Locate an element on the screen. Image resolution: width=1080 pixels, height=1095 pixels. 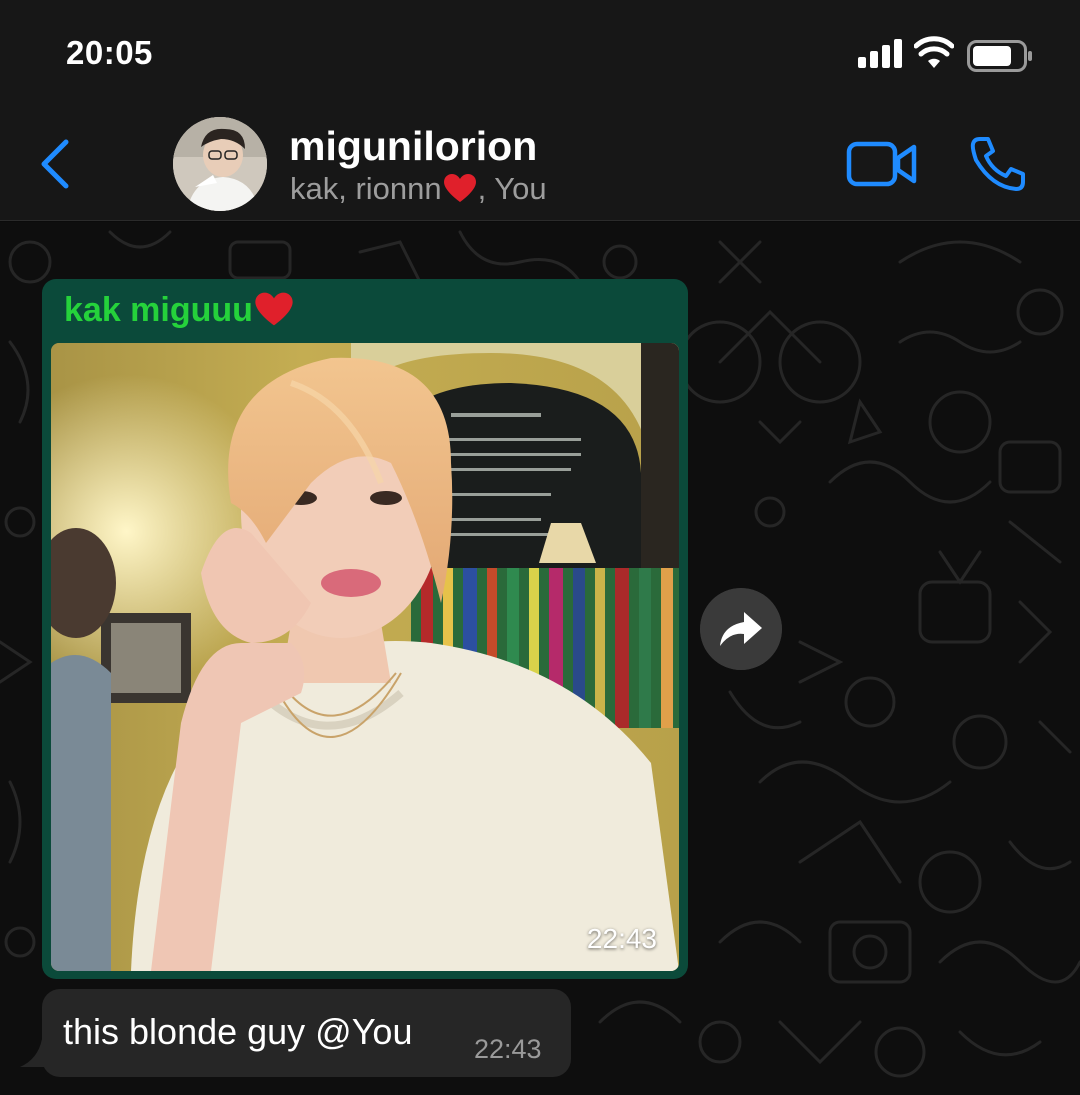
battery-icon is located at coordinates (999, 56).